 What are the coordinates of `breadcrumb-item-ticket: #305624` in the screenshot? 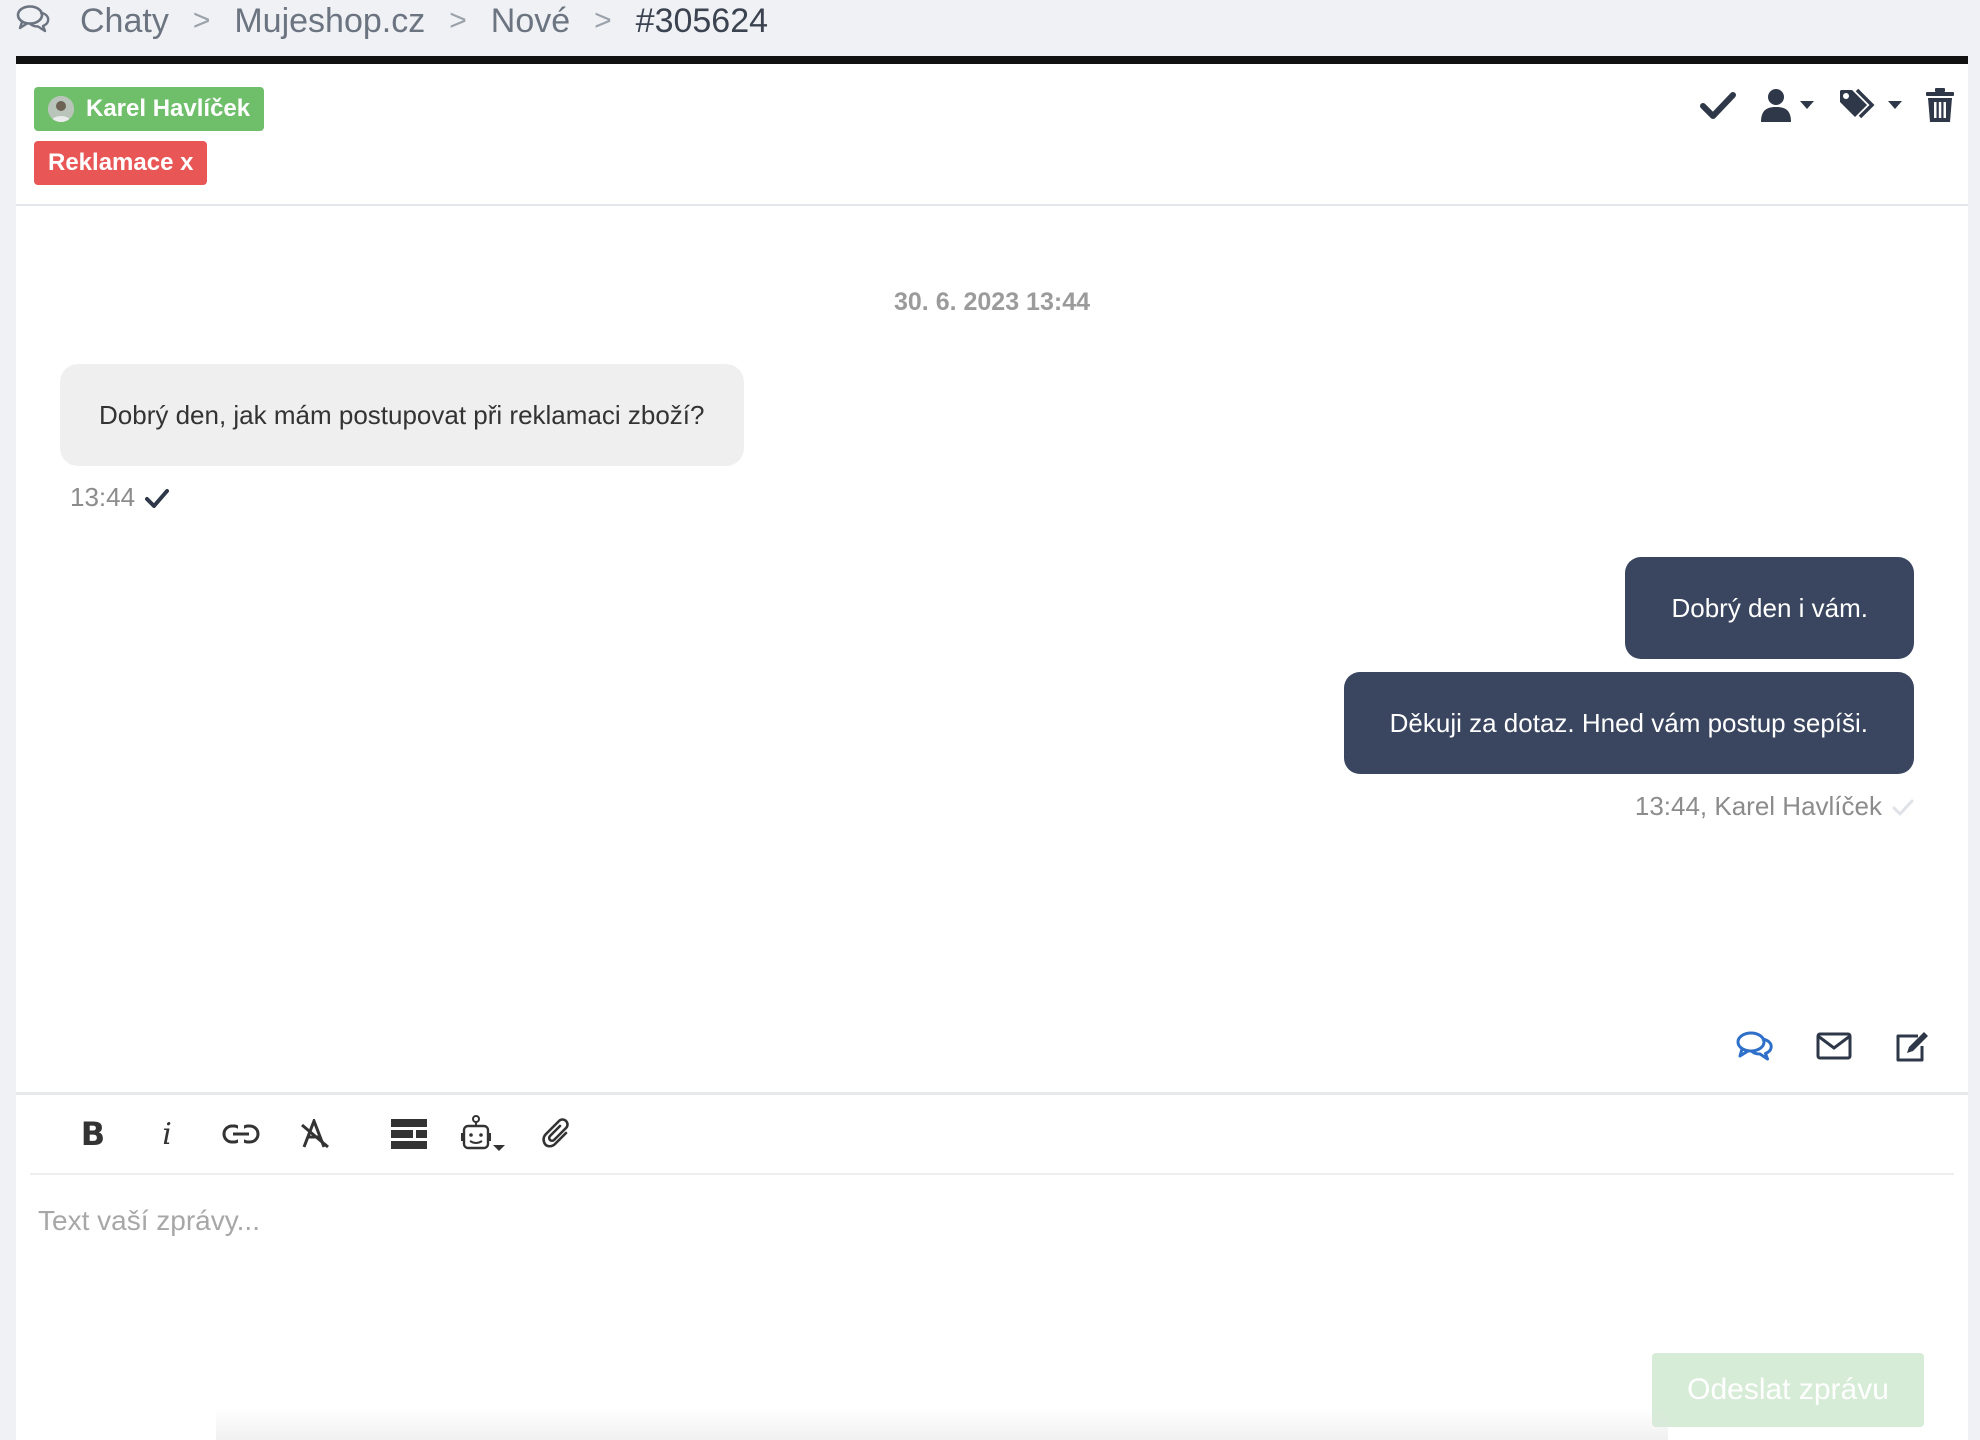 It's located at (702, 20).